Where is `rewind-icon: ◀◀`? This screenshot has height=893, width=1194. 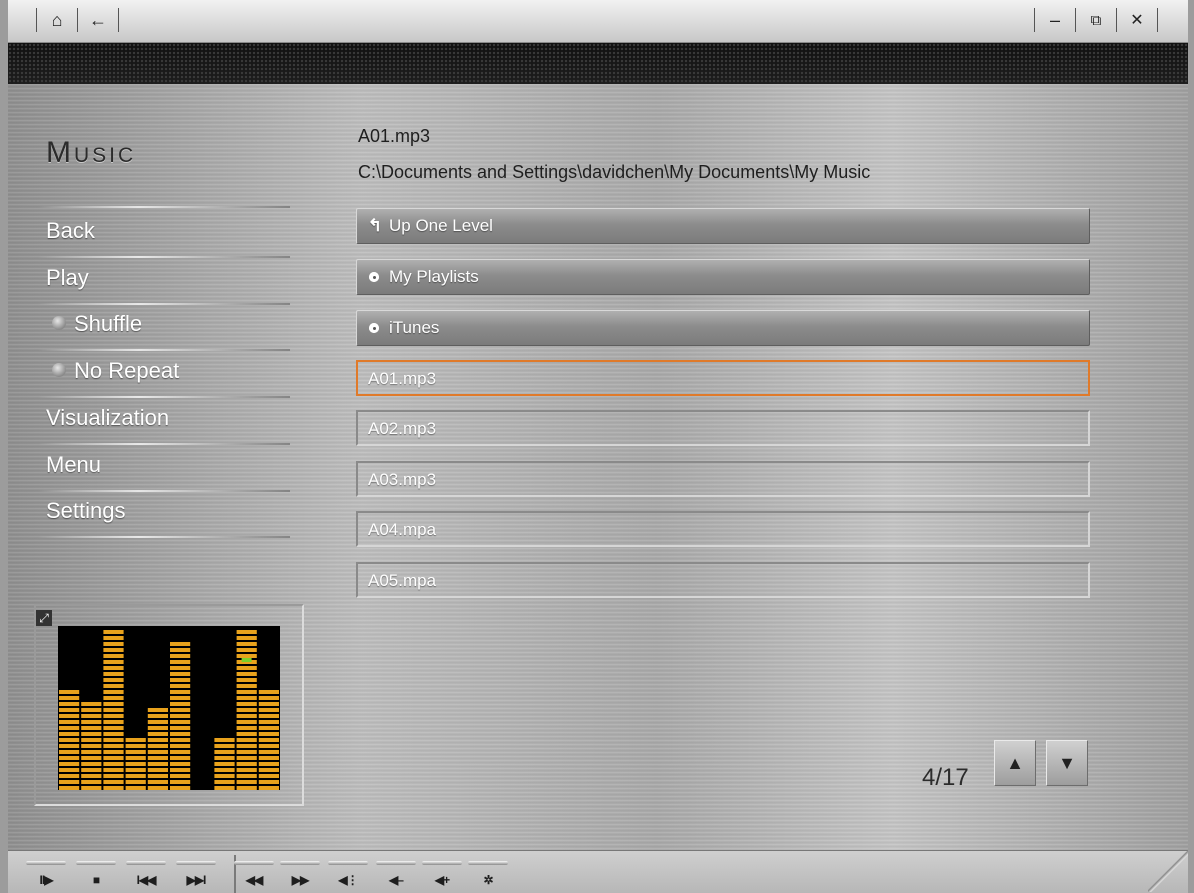 rewind-icon: ◀◀ is located at coordinates (254, 880).